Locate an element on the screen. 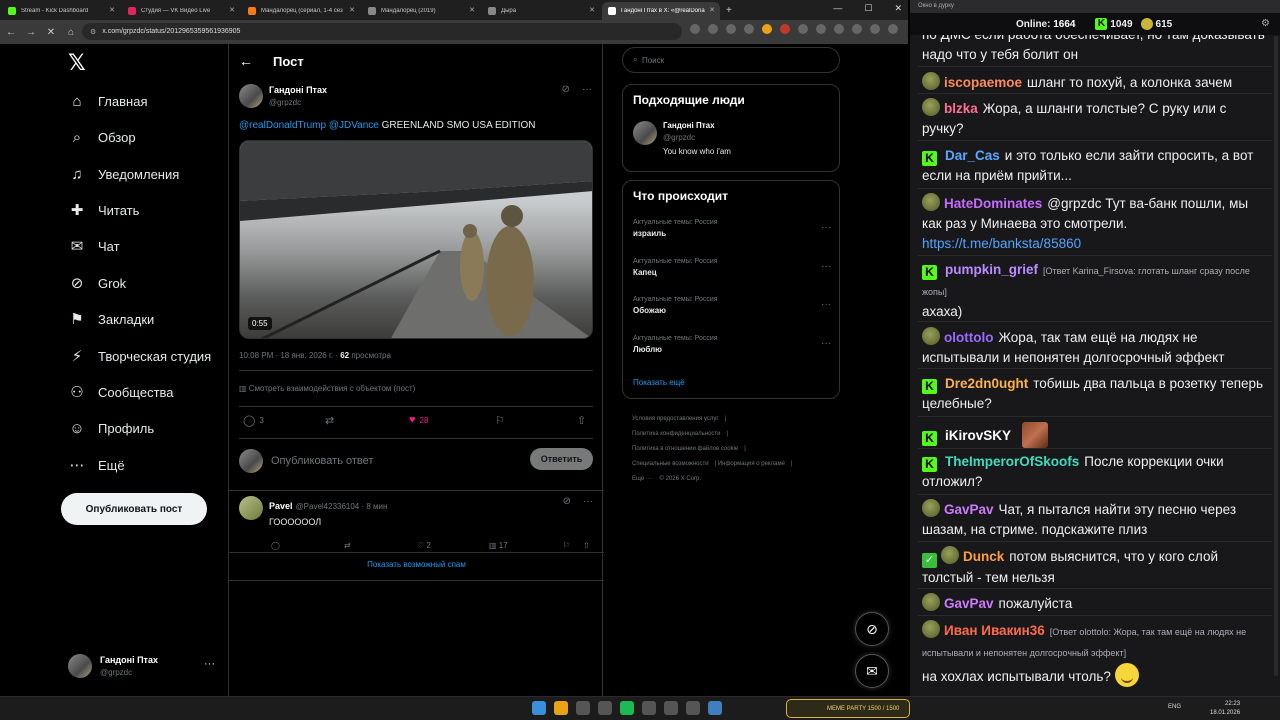  nav-item-chat: ✉ Чат is located at coordinates (94, 246).